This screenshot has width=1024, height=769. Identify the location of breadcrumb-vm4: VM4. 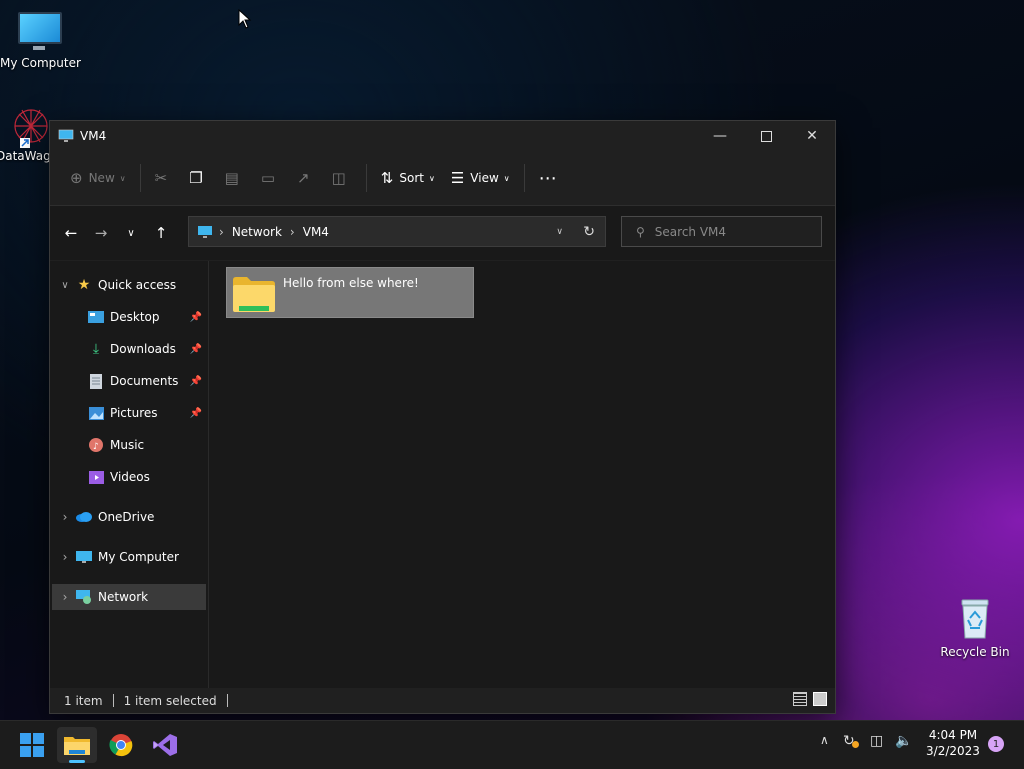
(316, 232).